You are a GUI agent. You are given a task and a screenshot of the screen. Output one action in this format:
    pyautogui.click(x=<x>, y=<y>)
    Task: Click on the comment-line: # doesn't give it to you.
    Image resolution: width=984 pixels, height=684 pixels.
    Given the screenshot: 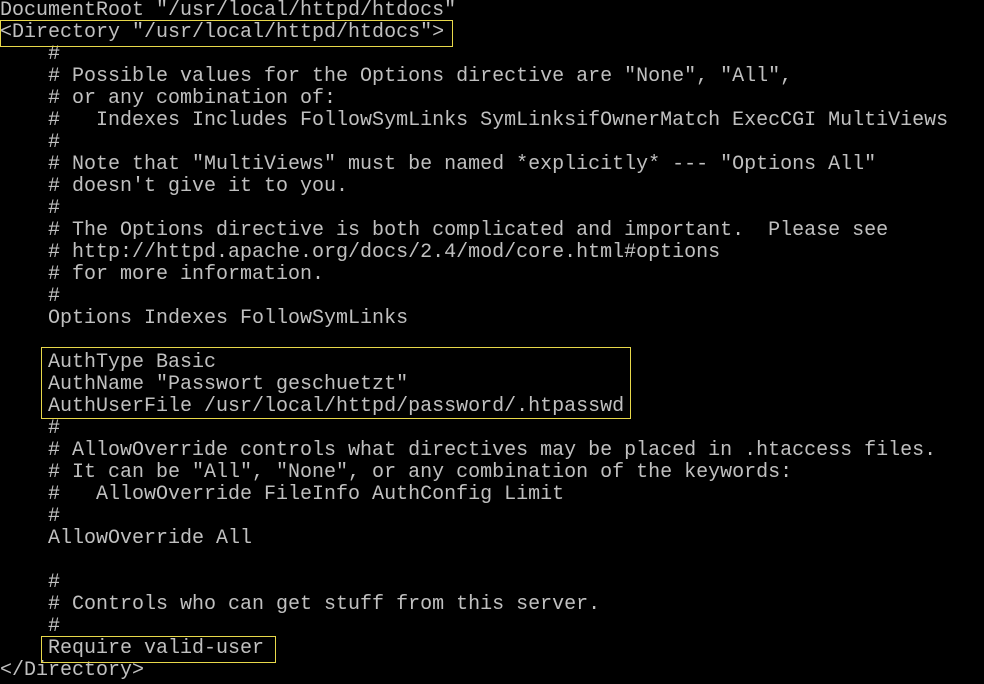 What is the action you would take?
    pyautogui.click(x=174, y=186)
    